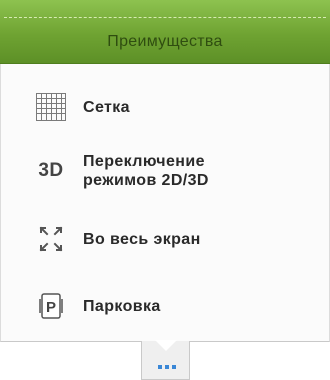  I want to click on more-dots-icon, so click(167, 367).